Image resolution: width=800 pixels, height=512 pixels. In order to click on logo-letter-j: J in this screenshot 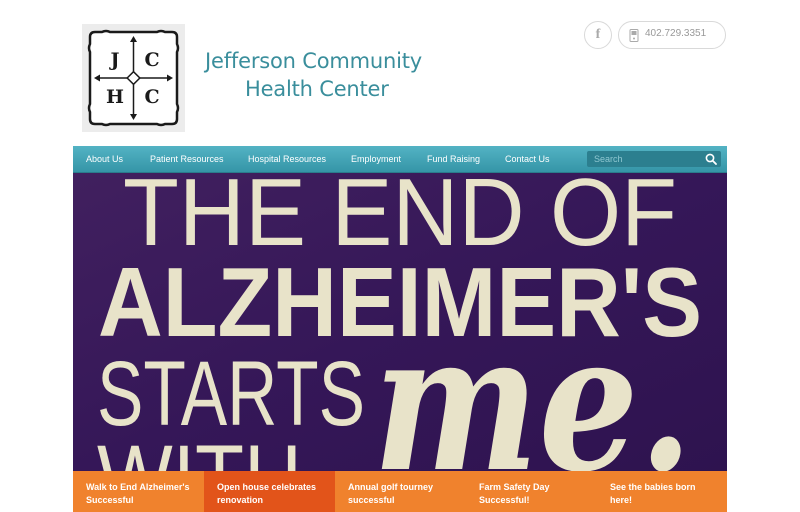, I will do `click(114, 60)`.